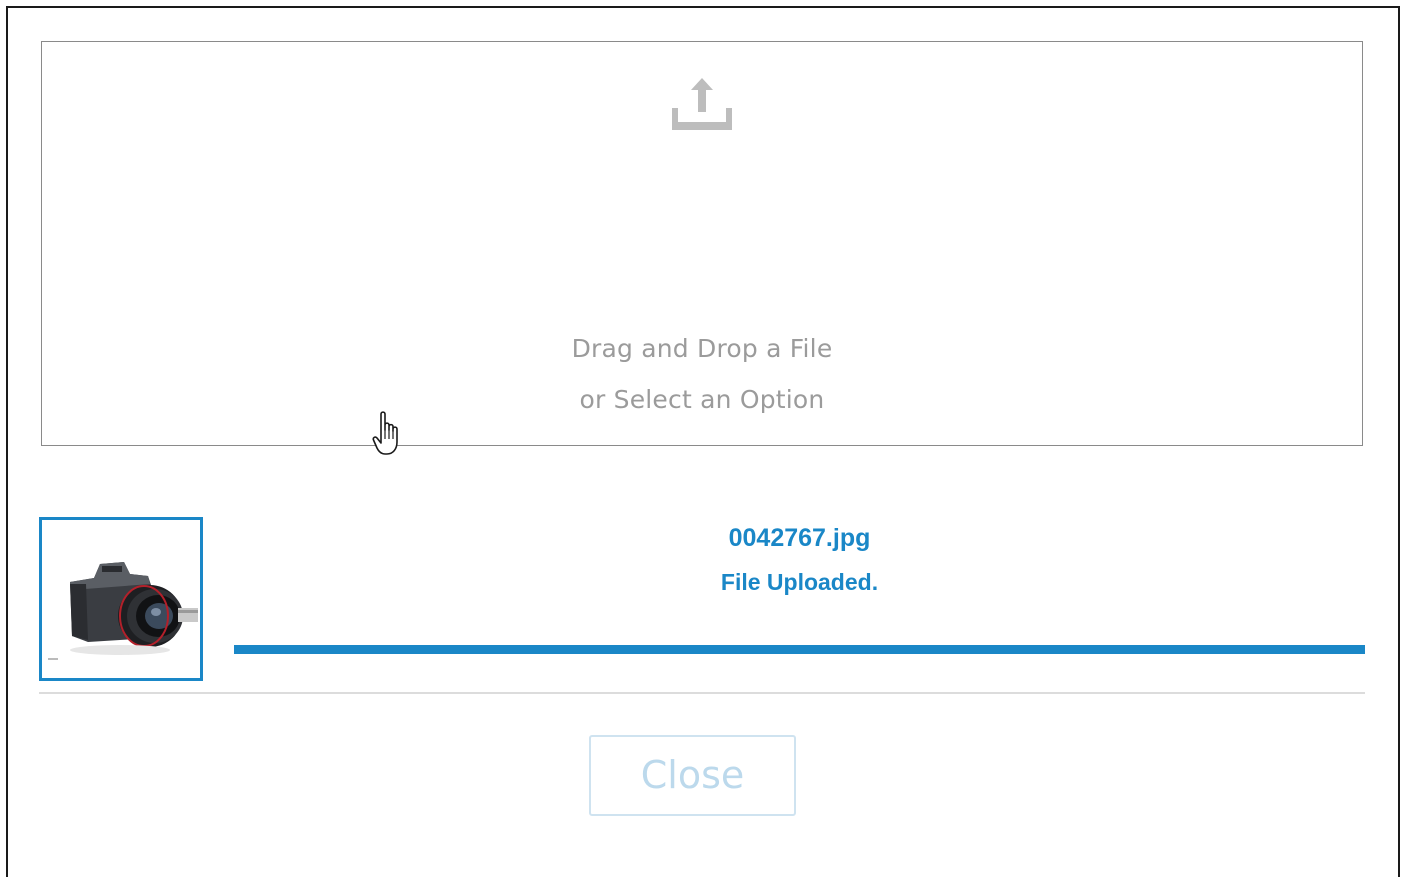 This screenshot has height=877, width=1408. What do you see at coordinates (385, 433) in the screenshot?
I see `hand-pointer-cursor-icon` at bounding box center [385, 433].